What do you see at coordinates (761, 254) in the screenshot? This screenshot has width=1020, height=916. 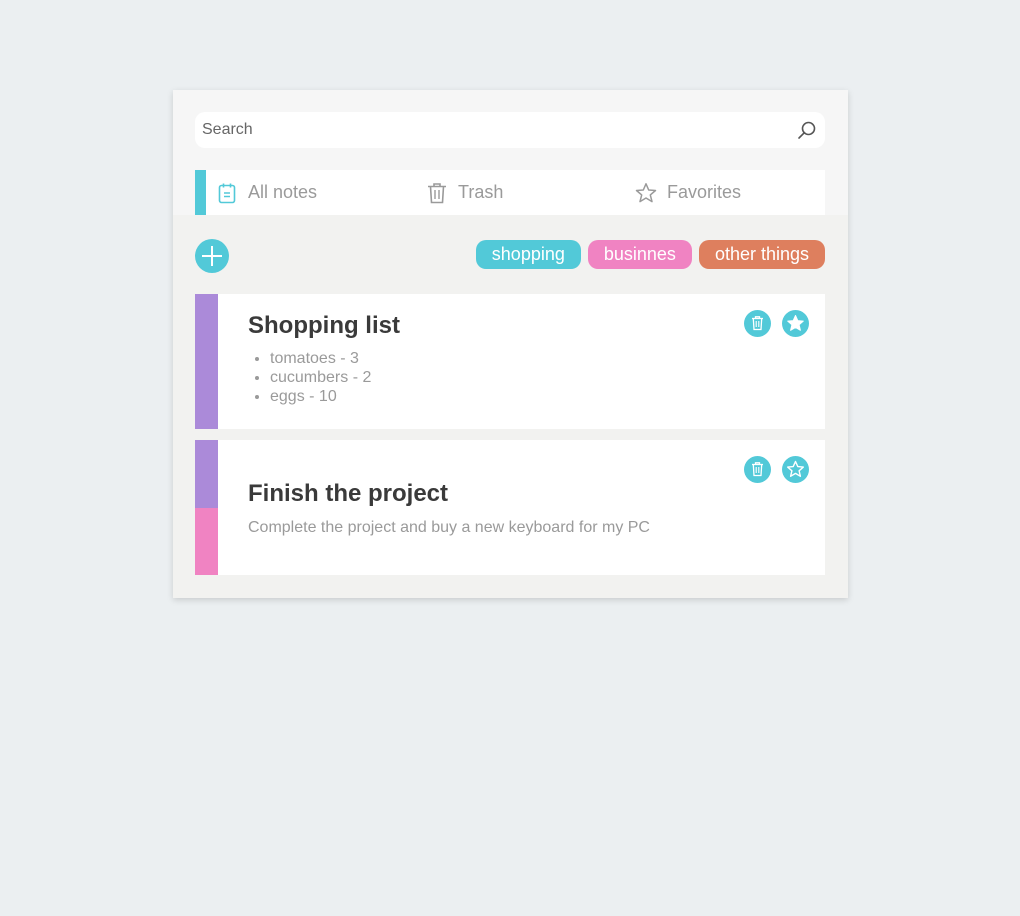 I see `tag-other-things: other things` at bounding box center [761, 254].